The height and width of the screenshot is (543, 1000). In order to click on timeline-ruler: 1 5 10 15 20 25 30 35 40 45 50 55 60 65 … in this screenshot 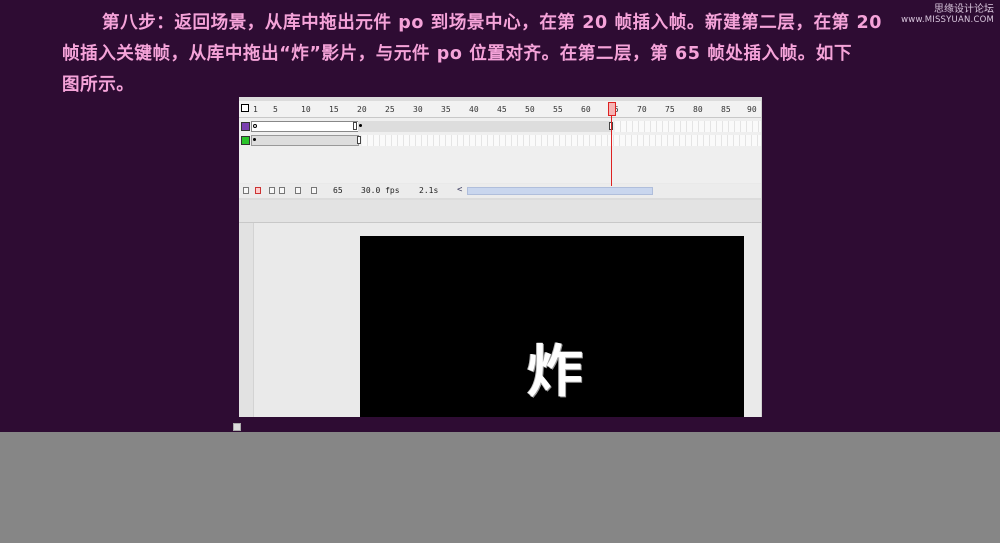, I will do `click(500, 109)`.